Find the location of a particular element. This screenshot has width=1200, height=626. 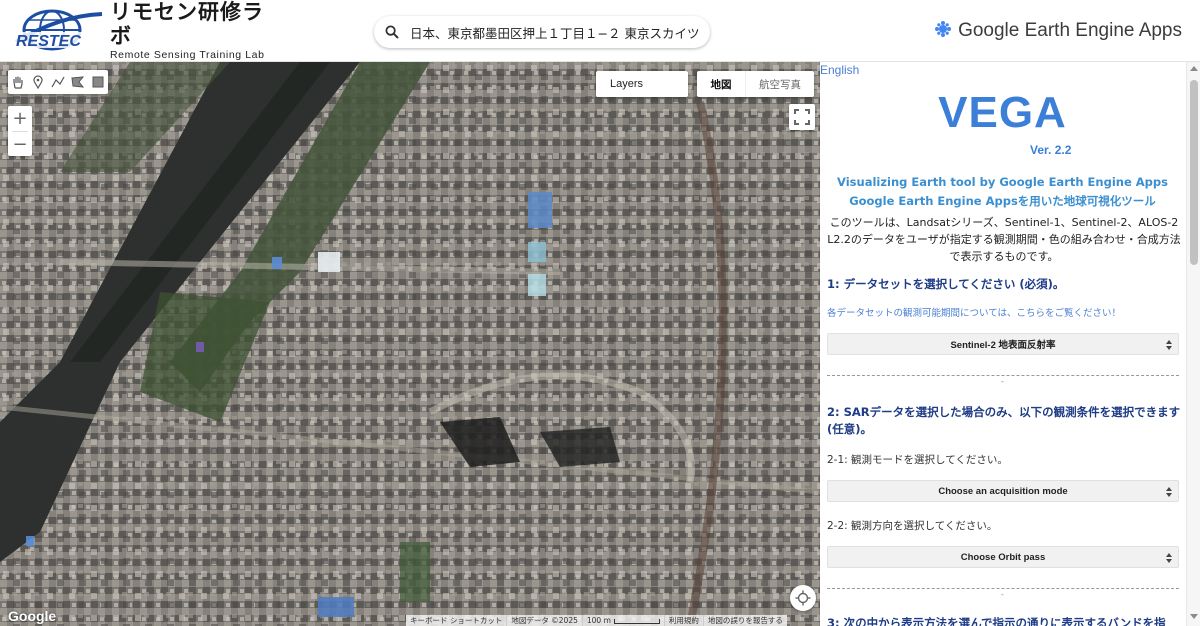

panel-scrollbar is located at coordinates (1193, 344).